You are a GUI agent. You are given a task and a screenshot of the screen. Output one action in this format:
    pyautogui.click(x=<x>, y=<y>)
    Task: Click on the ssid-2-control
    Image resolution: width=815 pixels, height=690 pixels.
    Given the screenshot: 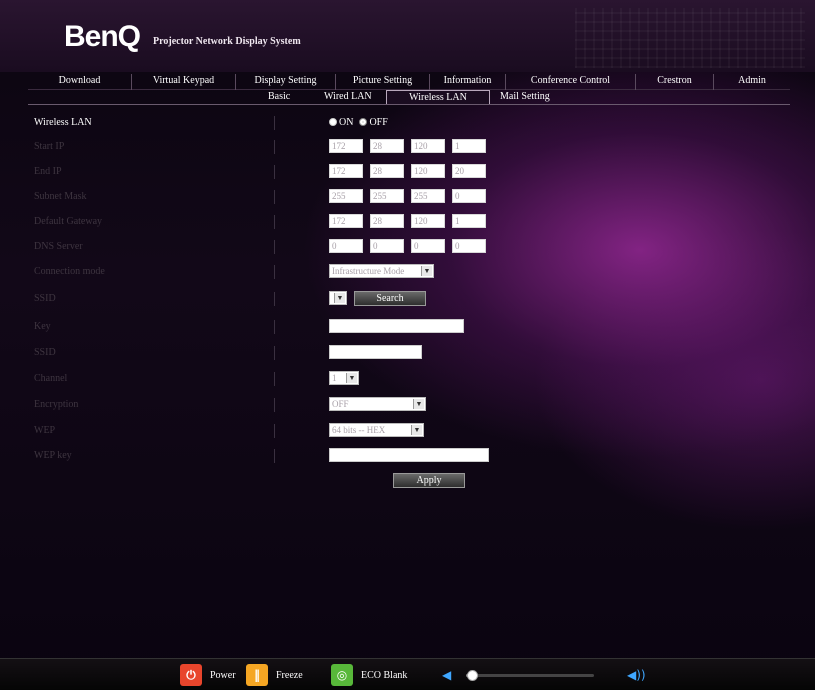 What is the action you would take?
    pyautogui.click(x=375, y=352)
    